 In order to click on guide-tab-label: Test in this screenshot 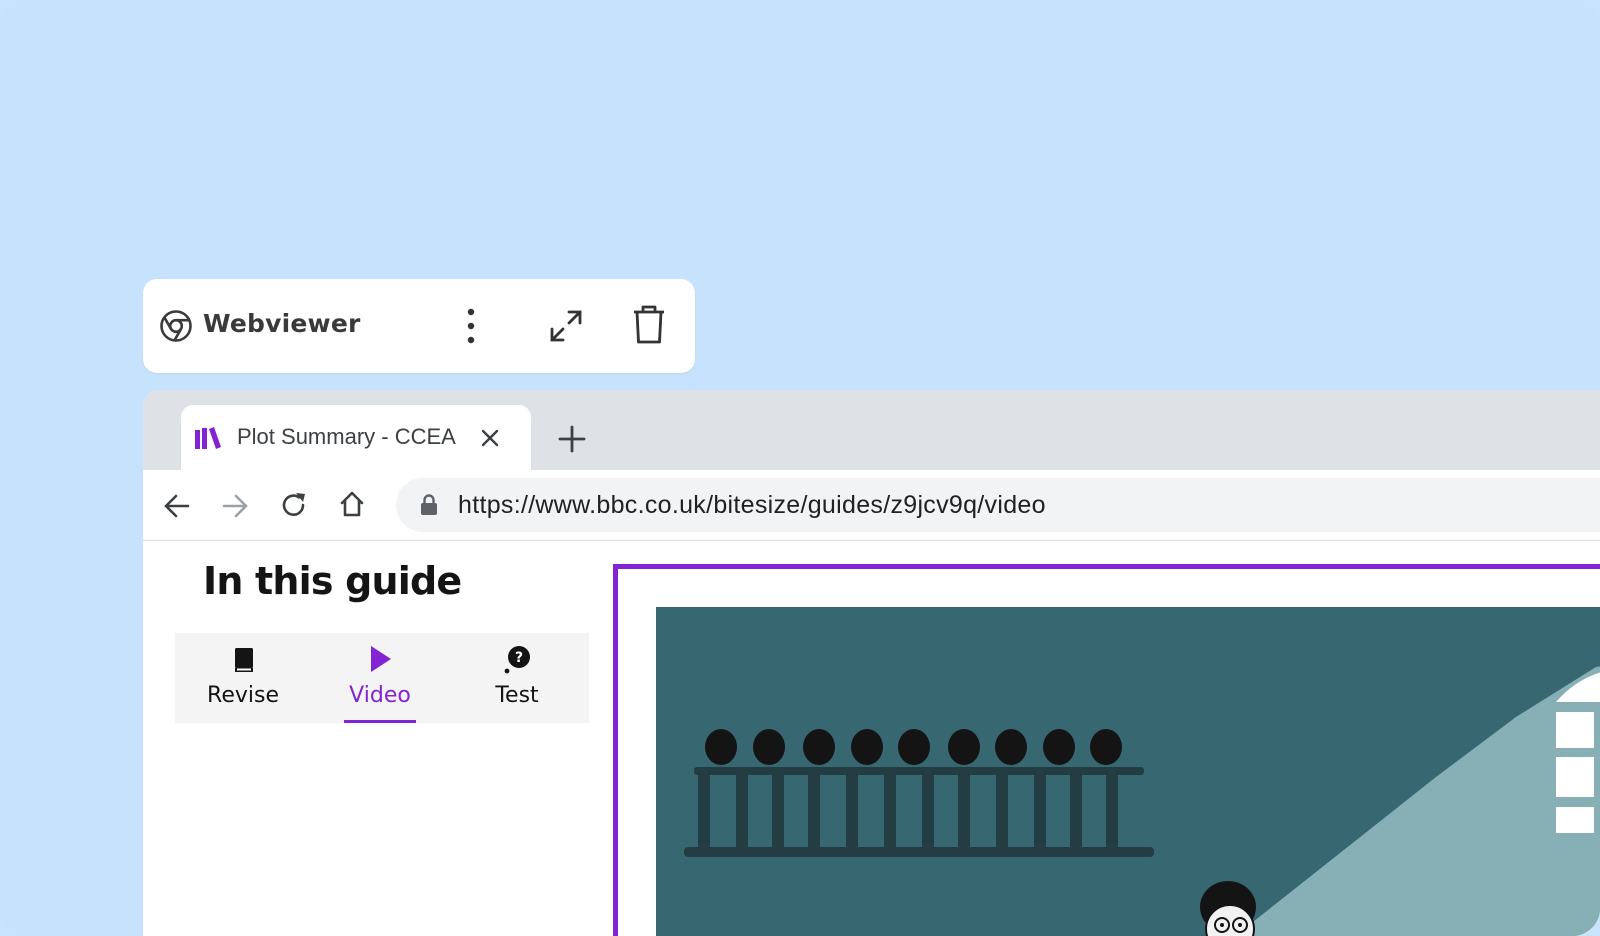, I will do `click(517, 695)`.